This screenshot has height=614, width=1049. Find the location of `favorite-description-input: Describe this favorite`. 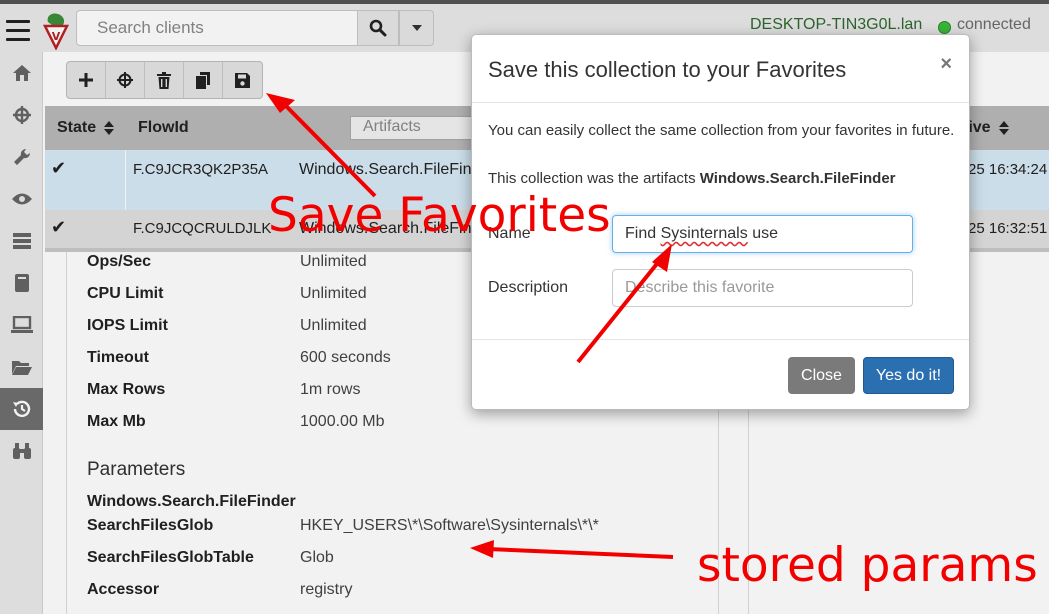

favorite-description-input: Describe this favorite is located at coordinates (762, 288).